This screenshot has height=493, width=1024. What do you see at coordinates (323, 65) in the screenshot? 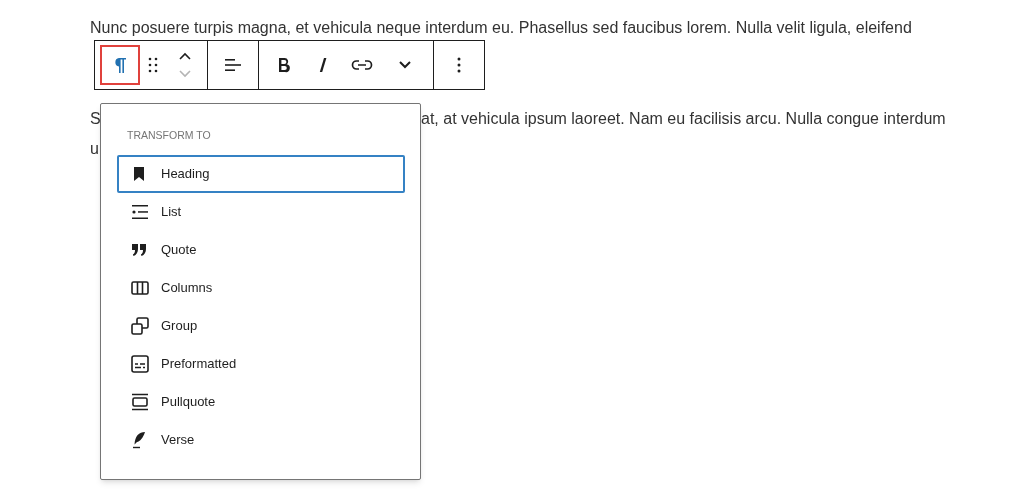
I see `italic-icon` at bounding box center [323, 65].